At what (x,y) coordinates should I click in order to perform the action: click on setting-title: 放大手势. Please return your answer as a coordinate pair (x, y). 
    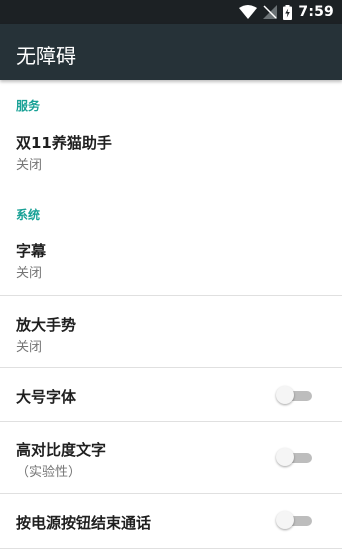
    Looking at the image, I should click on (46, 325).